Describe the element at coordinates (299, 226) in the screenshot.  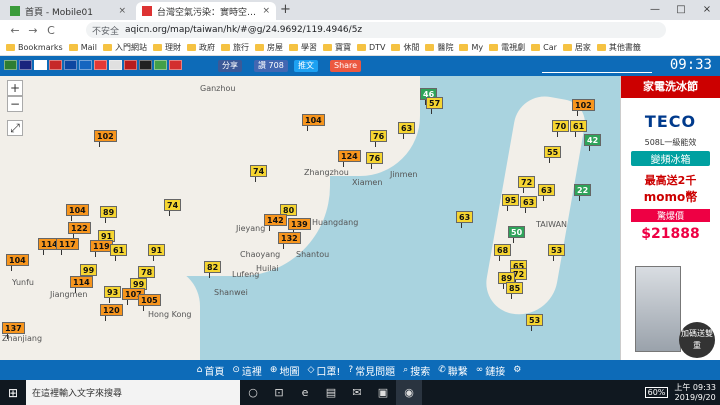
I see `aqi-station-marker: 139` at that location.